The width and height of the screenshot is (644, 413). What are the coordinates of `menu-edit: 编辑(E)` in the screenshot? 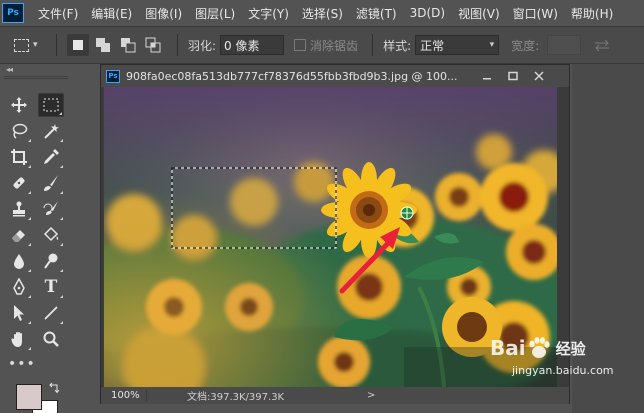 It's located at (111, 13).